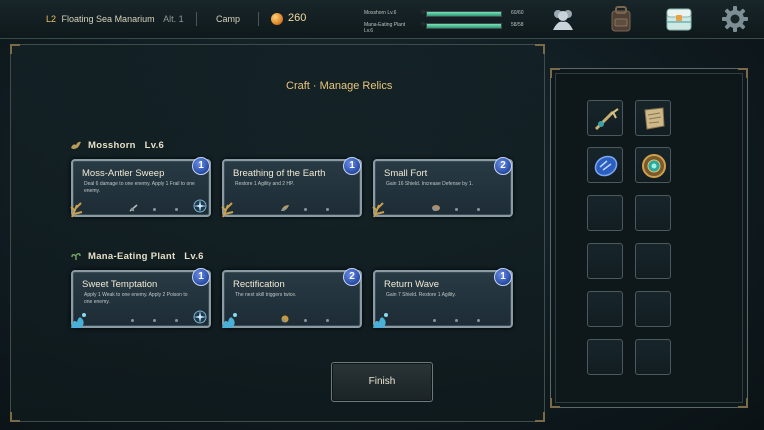  What do you see at coordinates (563, 19) in the screenshot?
I see `party-icon` at bounding box center [563, 19].